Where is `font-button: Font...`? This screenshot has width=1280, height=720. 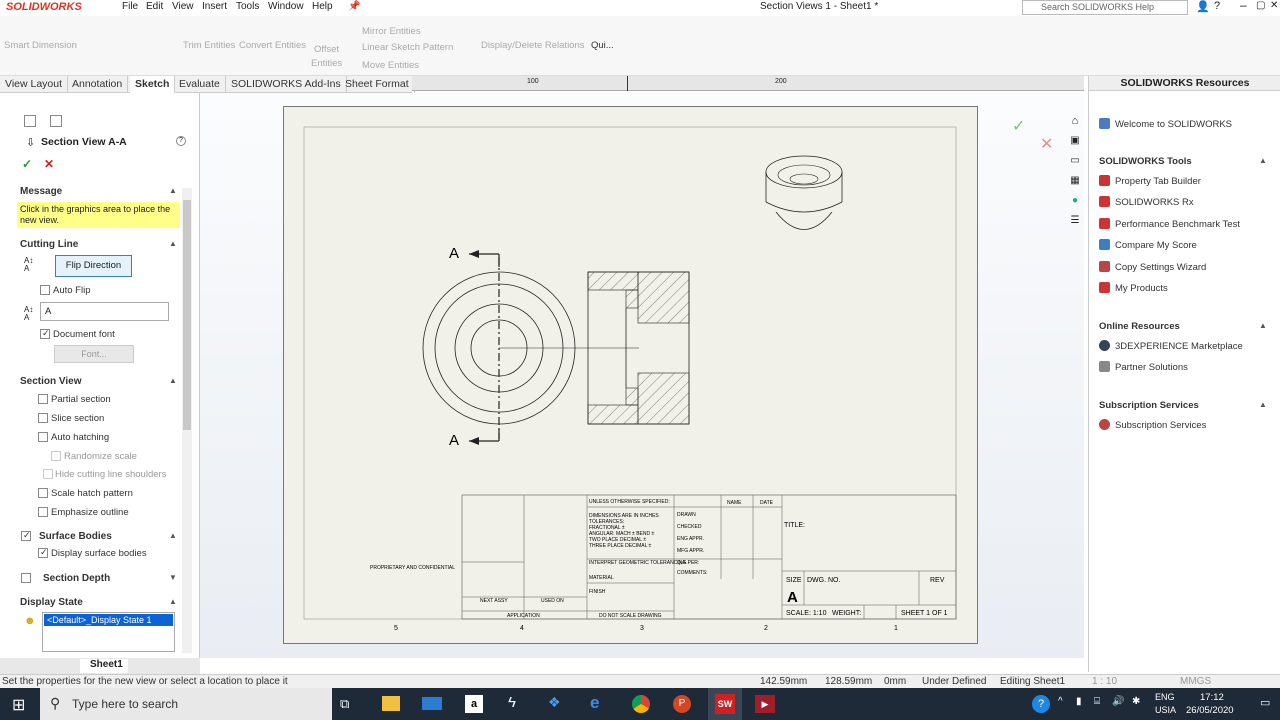 font-button: Font... is located at coordinates (94, 354).